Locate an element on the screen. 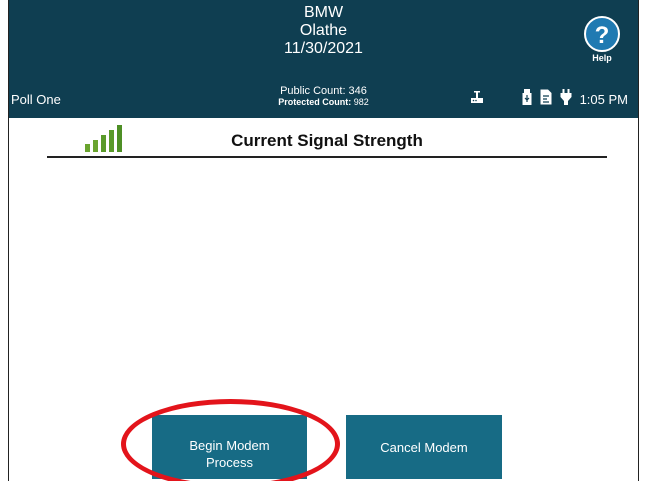 The width and height of the screenshot is (649, 481). signal-strength-section: Current Signal Strength is located at coordinates (327, 138).